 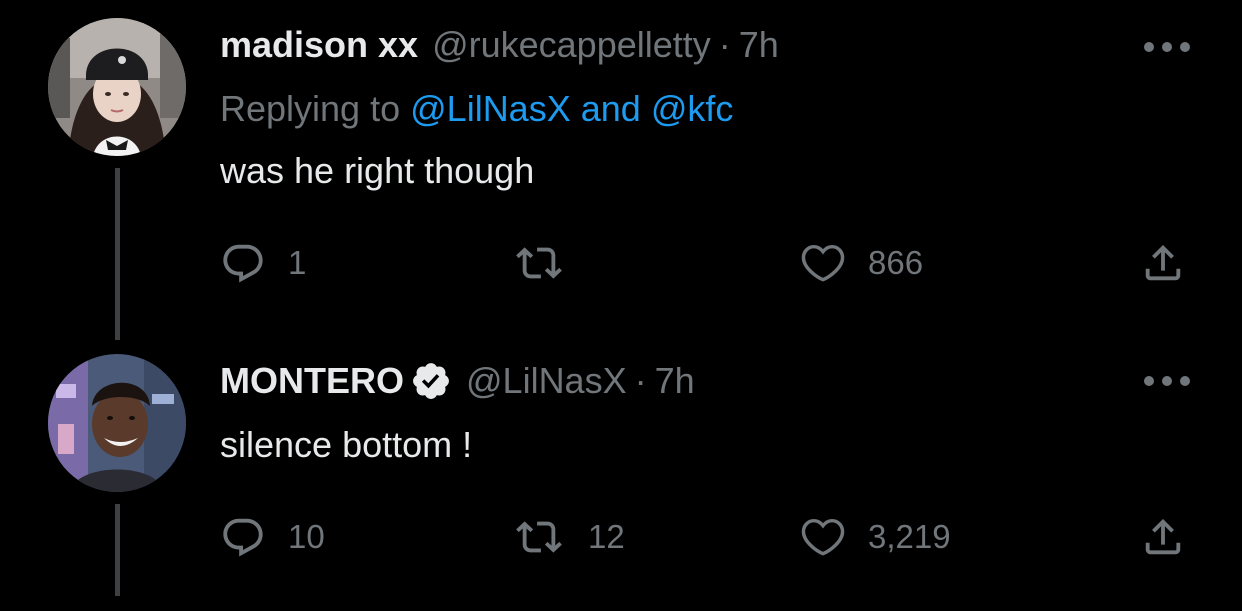 I want to click on handle: @rukecappelletty, so click(x=571, y=45).